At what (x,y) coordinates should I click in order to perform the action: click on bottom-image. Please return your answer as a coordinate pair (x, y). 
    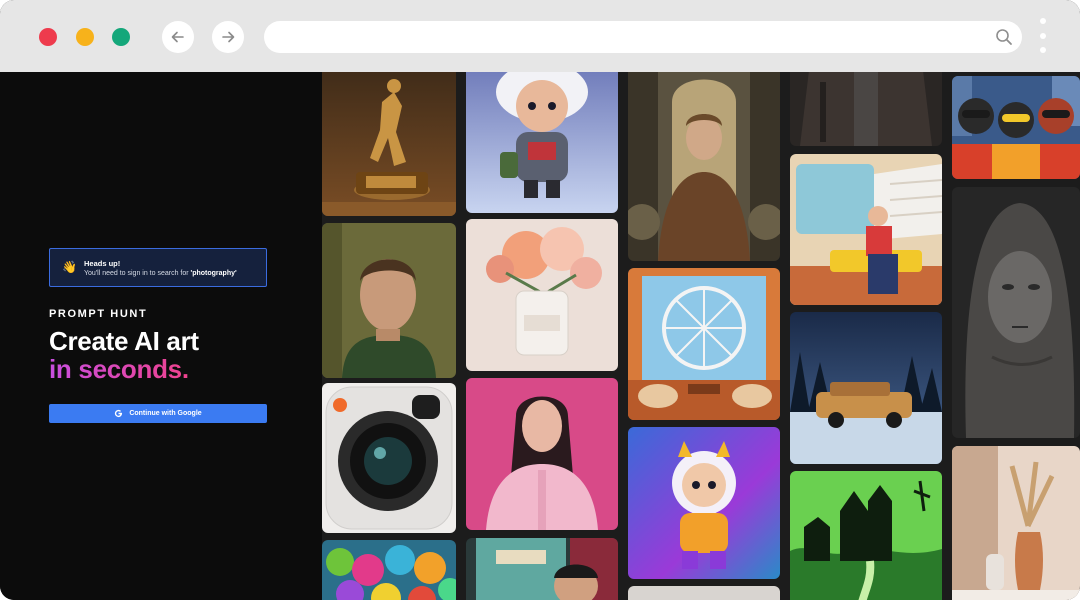
    Looking at the image, I should click on (704, 593).